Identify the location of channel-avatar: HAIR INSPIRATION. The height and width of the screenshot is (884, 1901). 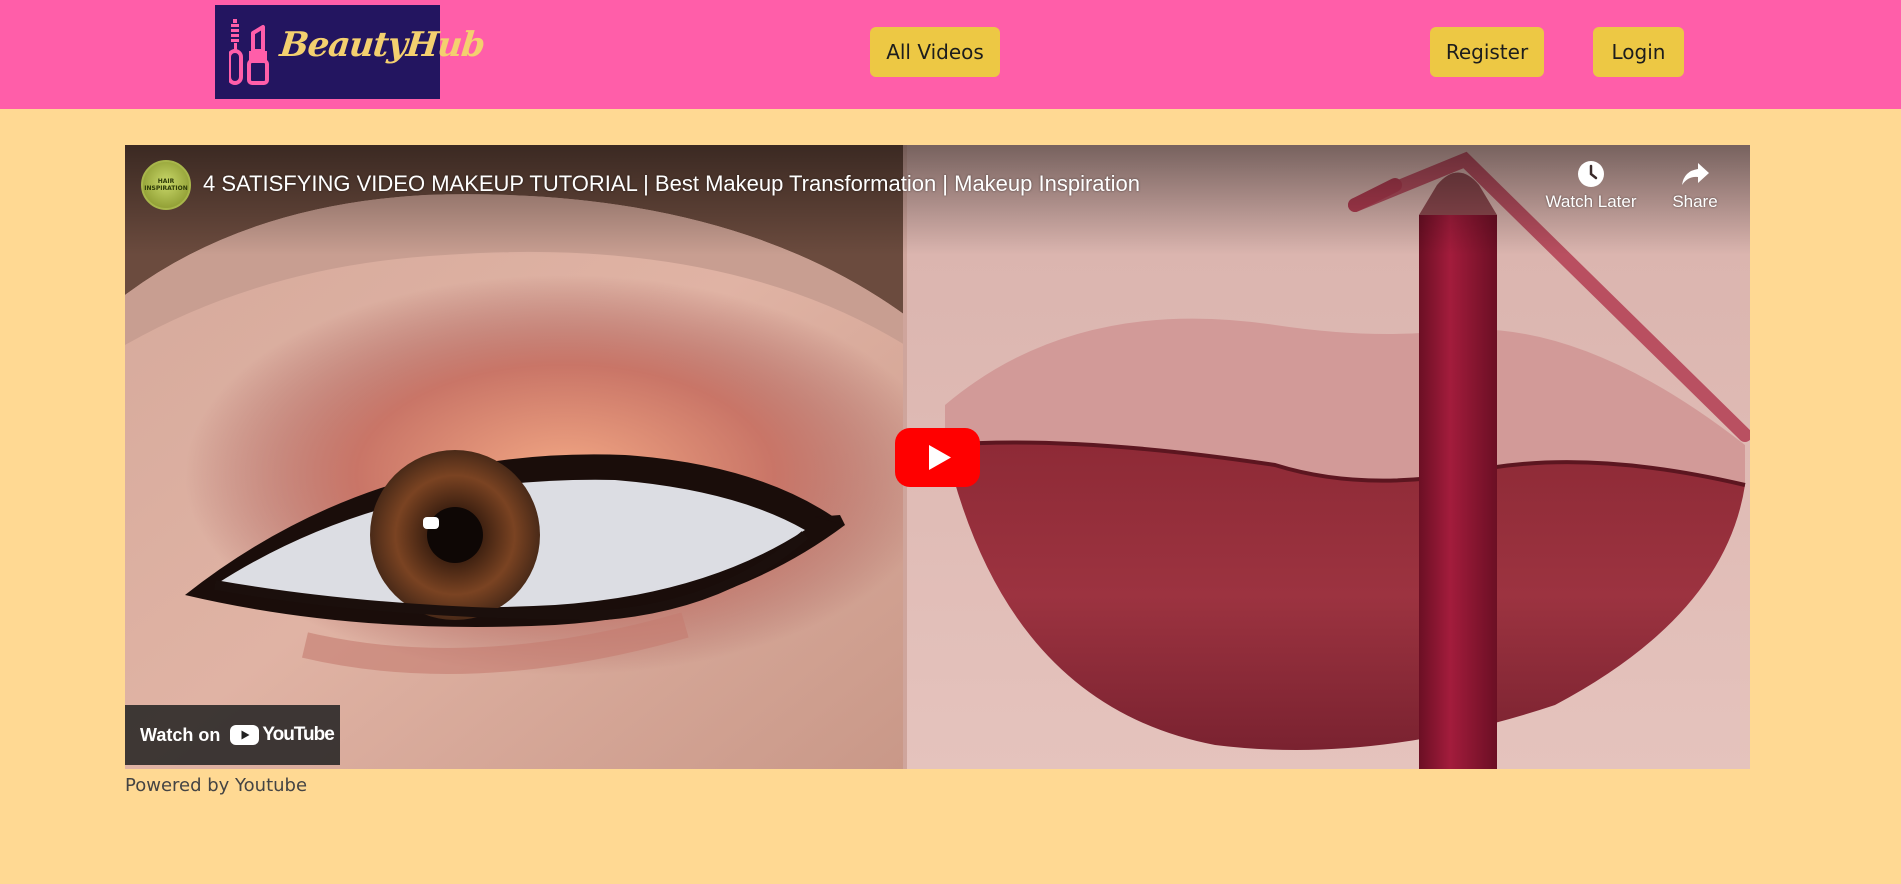
(166, 185).